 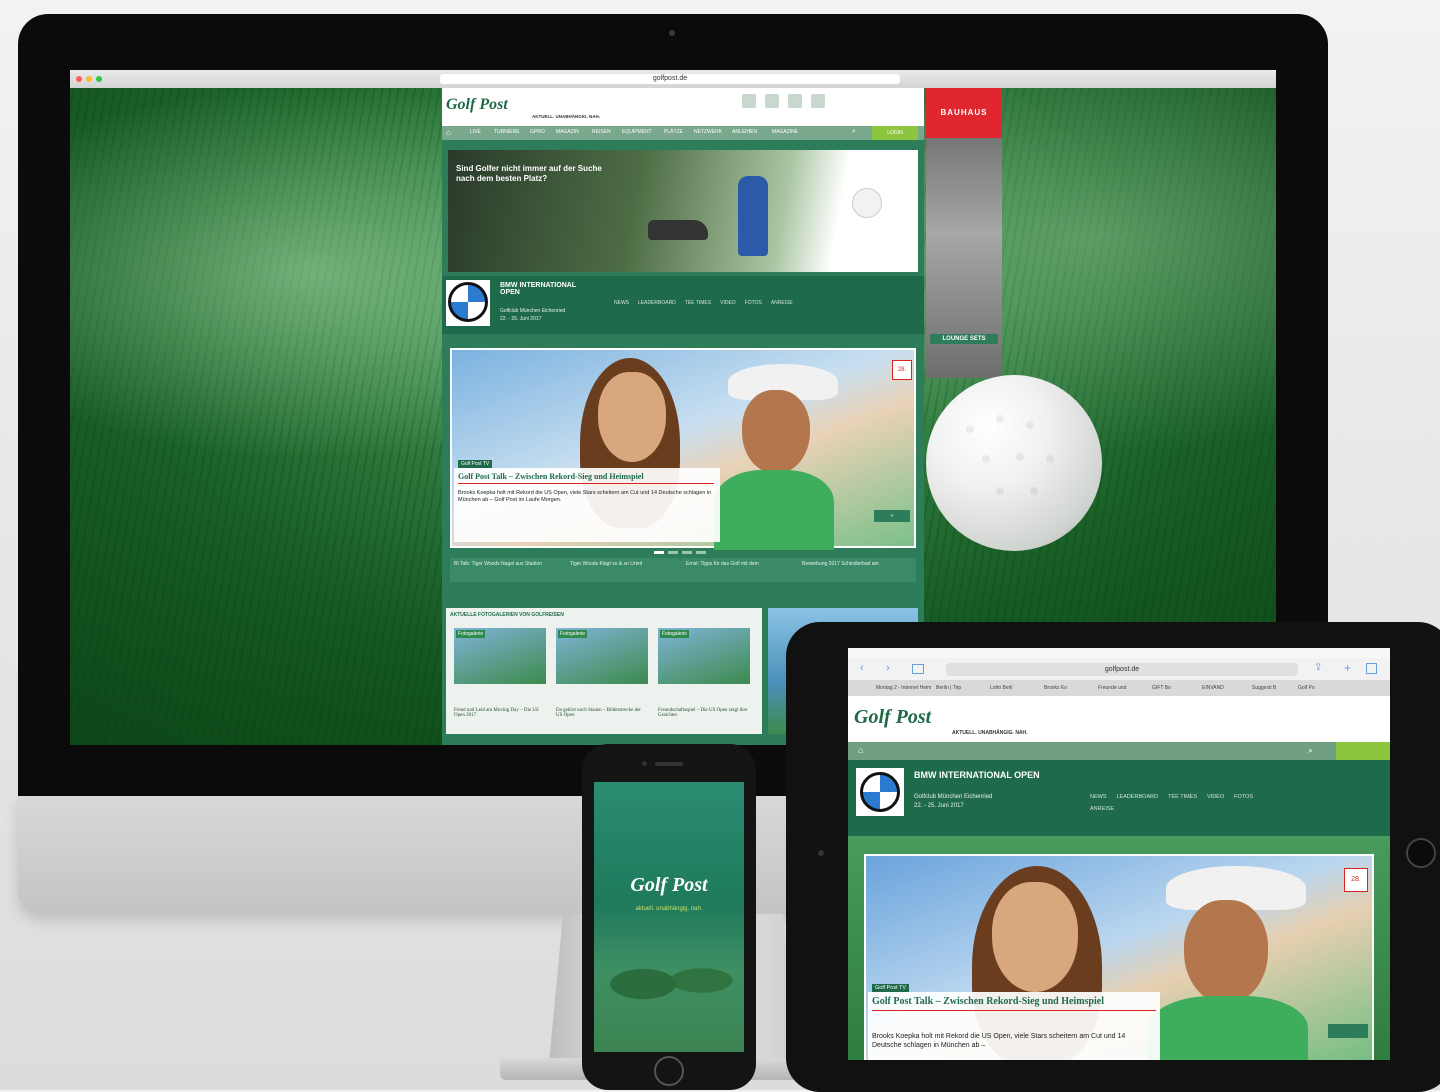 What do you see at coordinates (99, 79) in the screenshot?
I see `maximize-window-icon` at bounding box center [99, 79].